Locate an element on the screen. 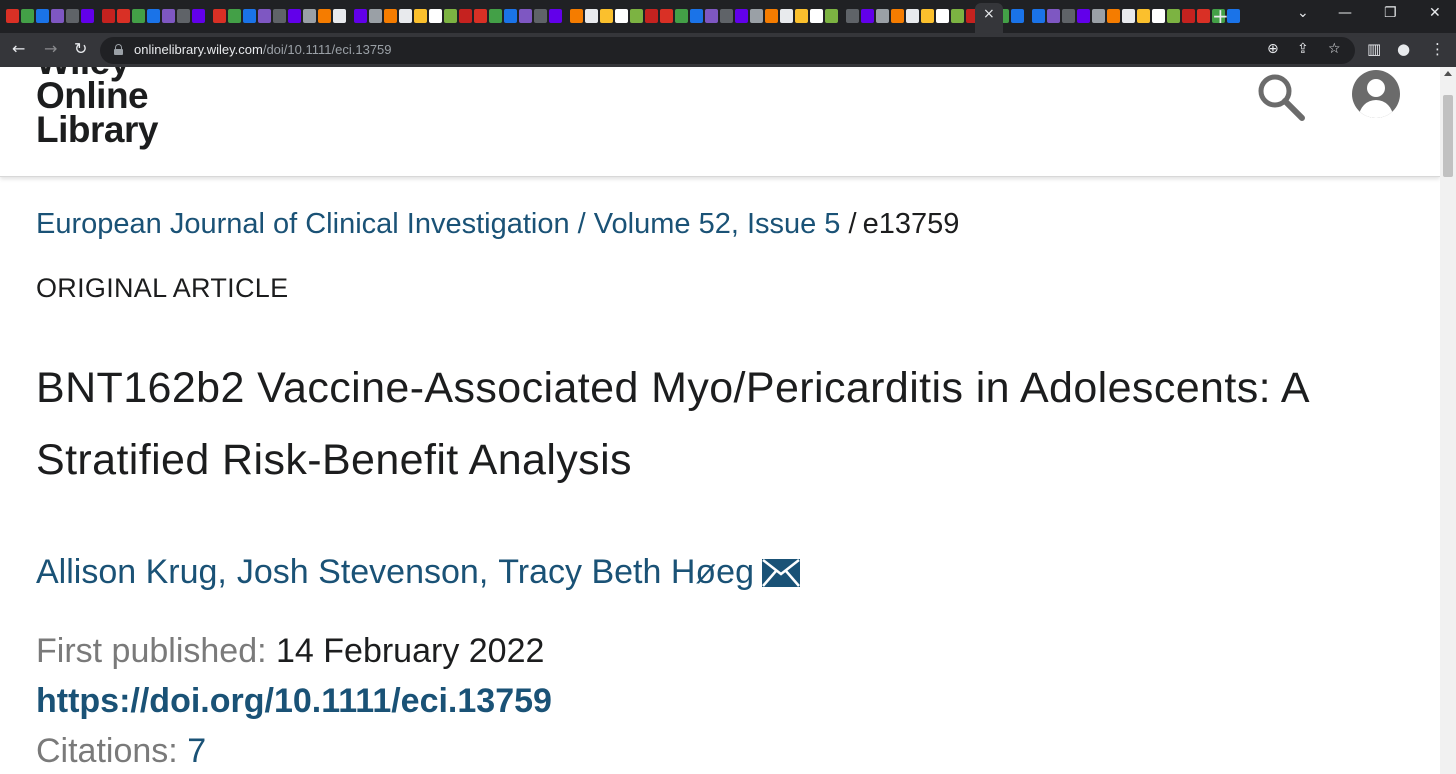 This screenshot has height=774, width=1456. reload-icon: ↻ is located at coordinates (80, 48).